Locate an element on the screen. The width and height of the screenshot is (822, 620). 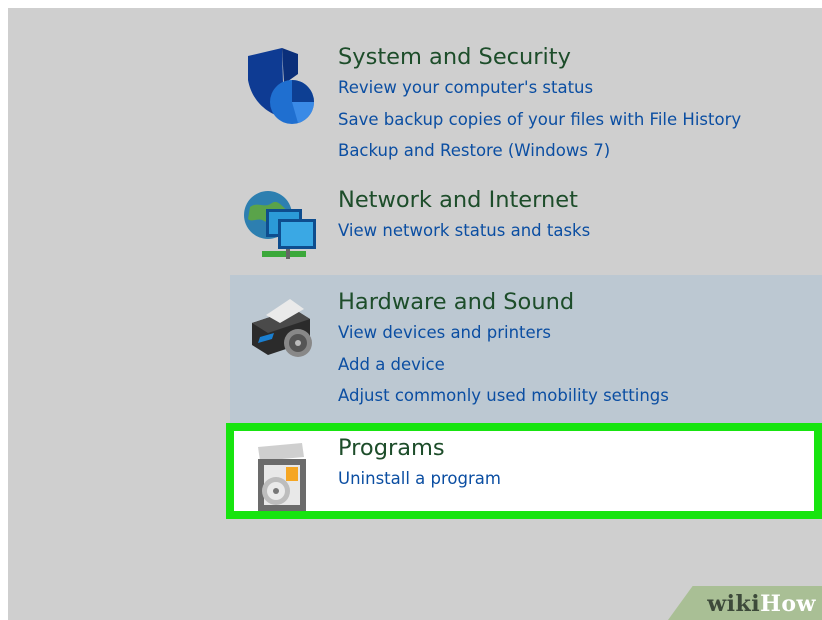
wikihow-logo-part1: wiki is located at coordinates (734, 604).